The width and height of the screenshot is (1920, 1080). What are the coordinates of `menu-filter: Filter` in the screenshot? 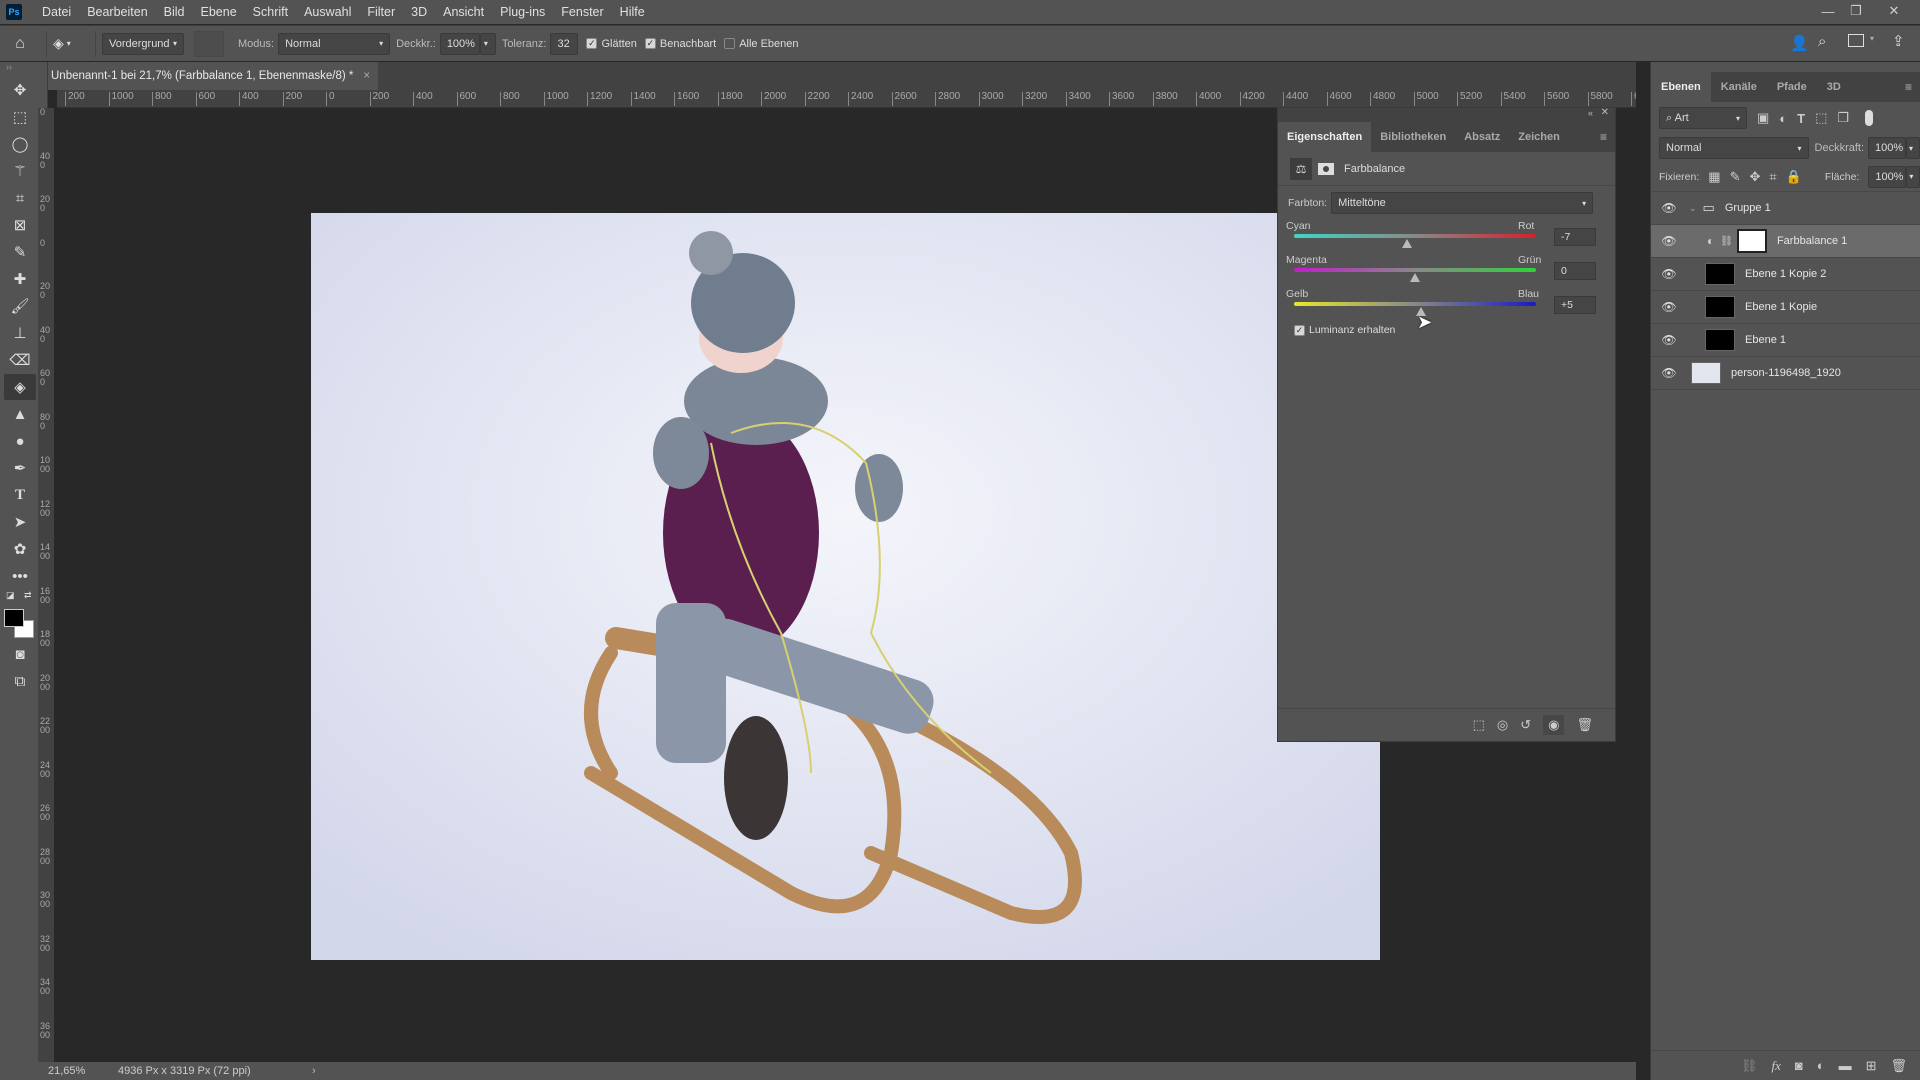 It's located at (381, 12).